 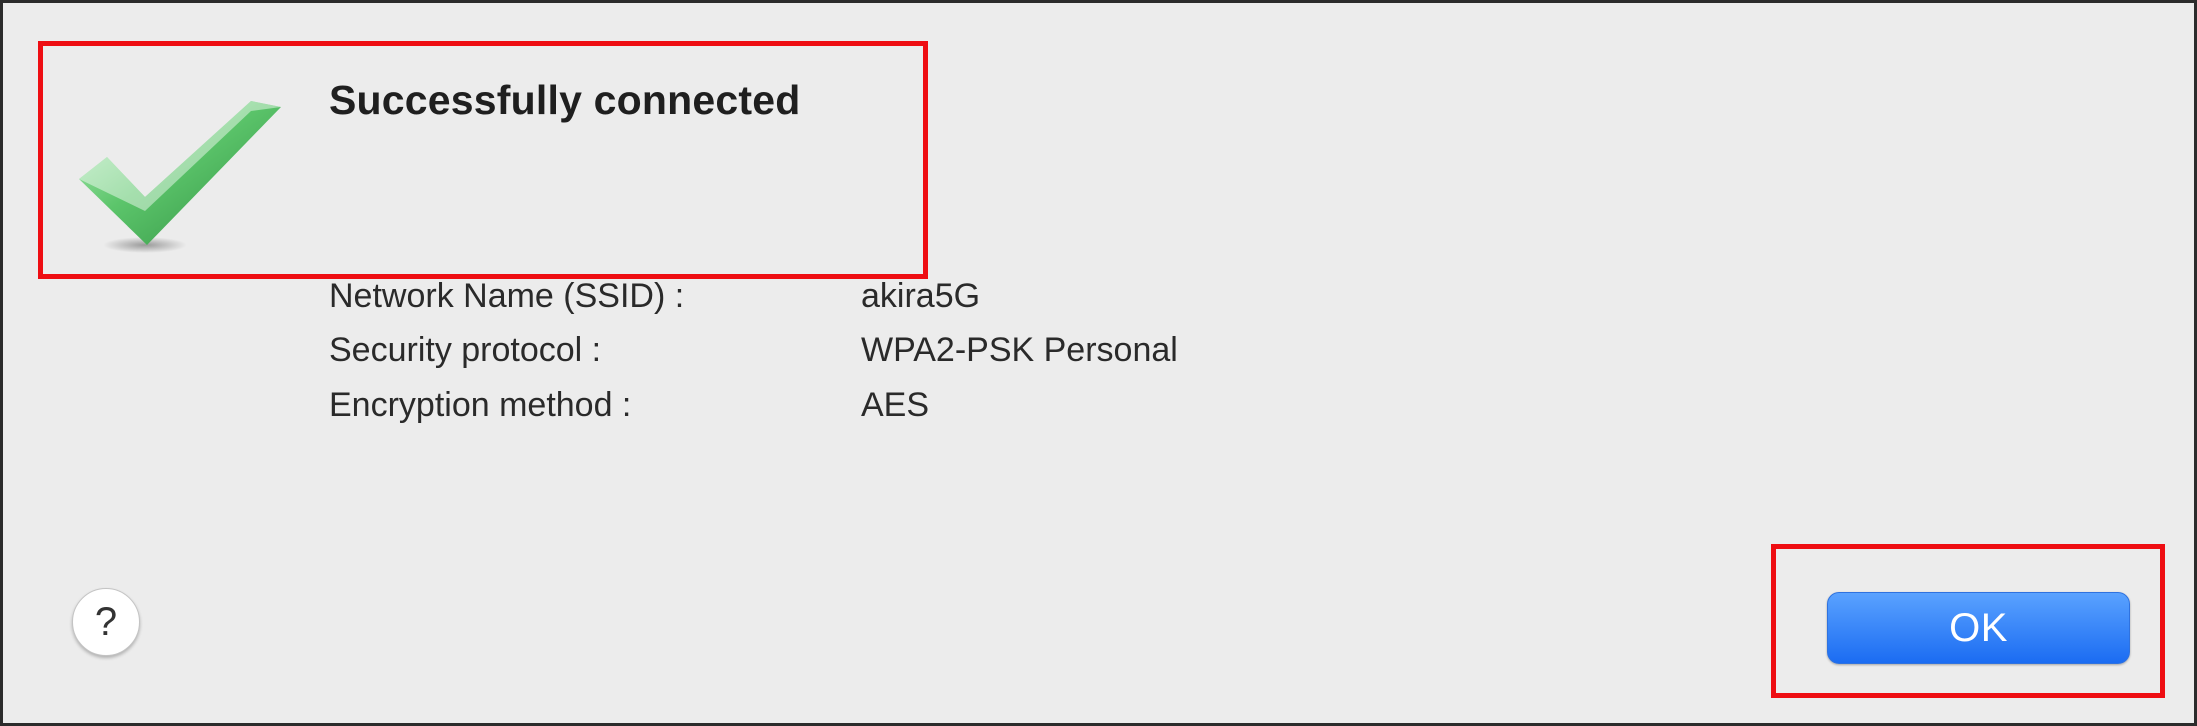 What do you see at coordinates (480, 405) in the screenshot?
I see `encryption-label: Encryption method :` at bounding box center [480, 405].